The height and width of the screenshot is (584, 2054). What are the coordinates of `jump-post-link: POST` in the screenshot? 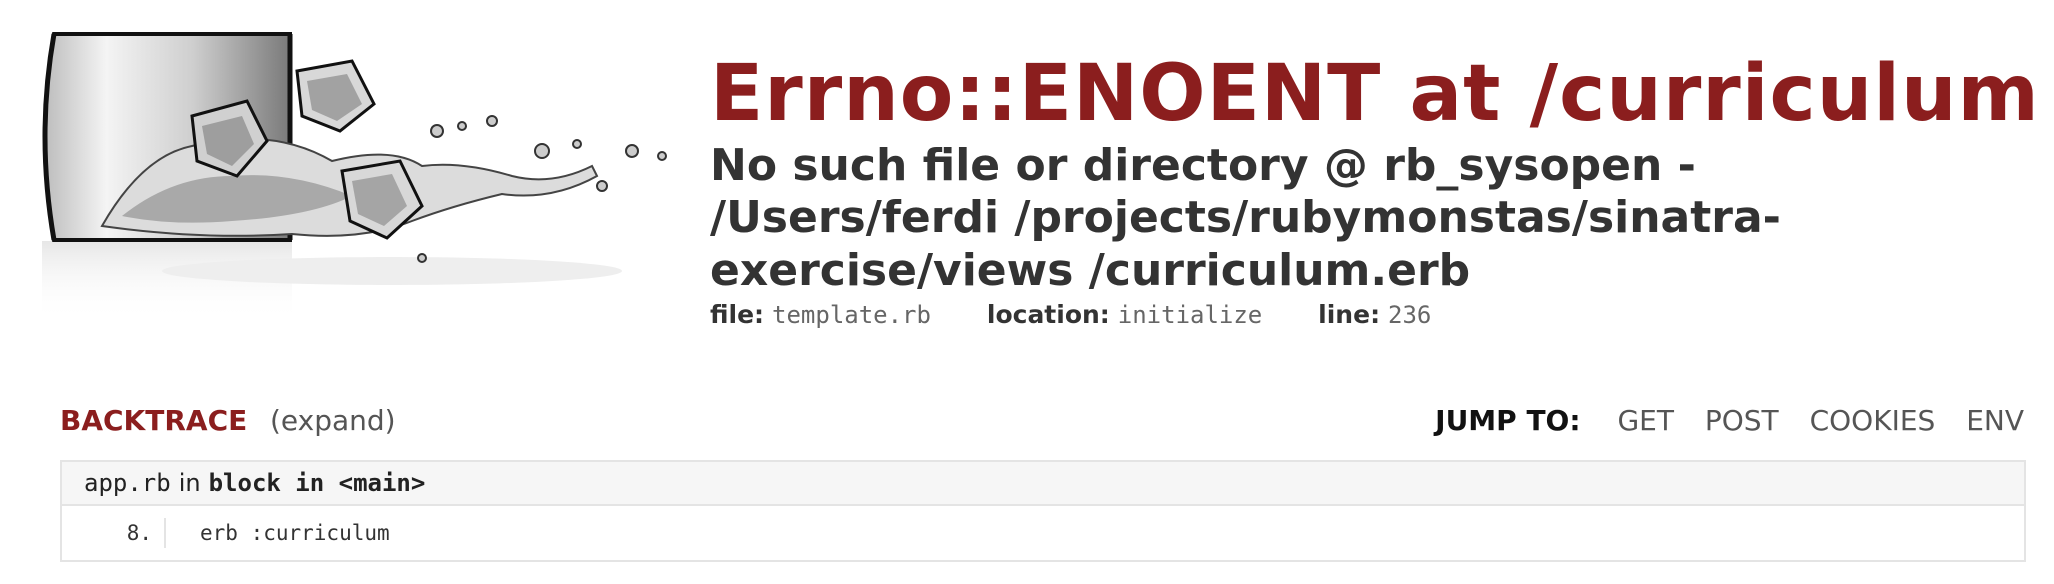 It's located at (1742, 420).